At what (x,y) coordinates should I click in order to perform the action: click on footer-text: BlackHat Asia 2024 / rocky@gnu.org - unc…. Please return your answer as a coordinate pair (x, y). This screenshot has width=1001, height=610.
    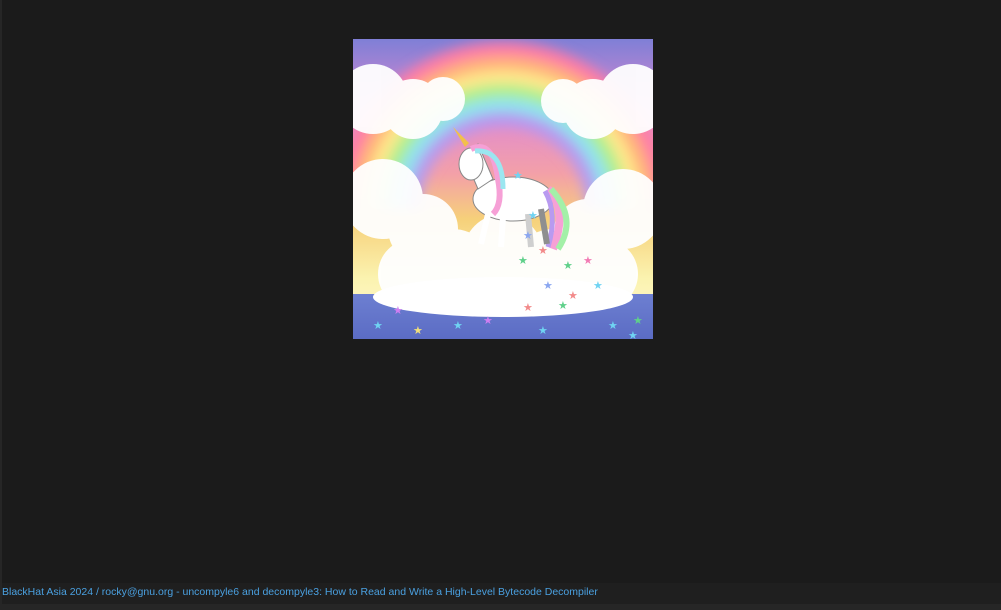
    Looking at the image, I should click on (300, 592).